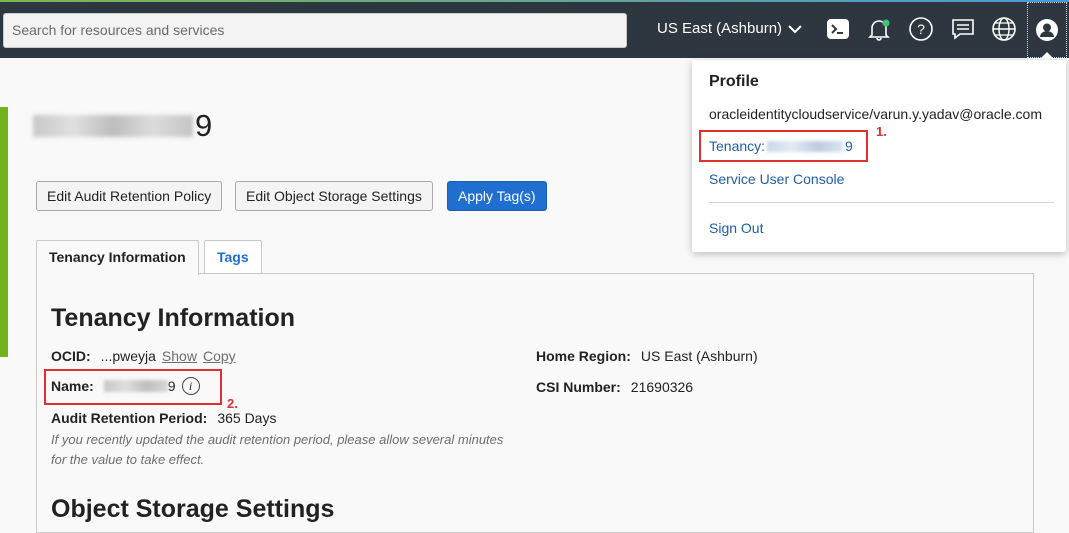 This screenshot has height=533, width=1069. What do you see at coordinates (247, 418) in the screenshot?
I see `audit-value: 365 Days` at bounding box center [247, 418].